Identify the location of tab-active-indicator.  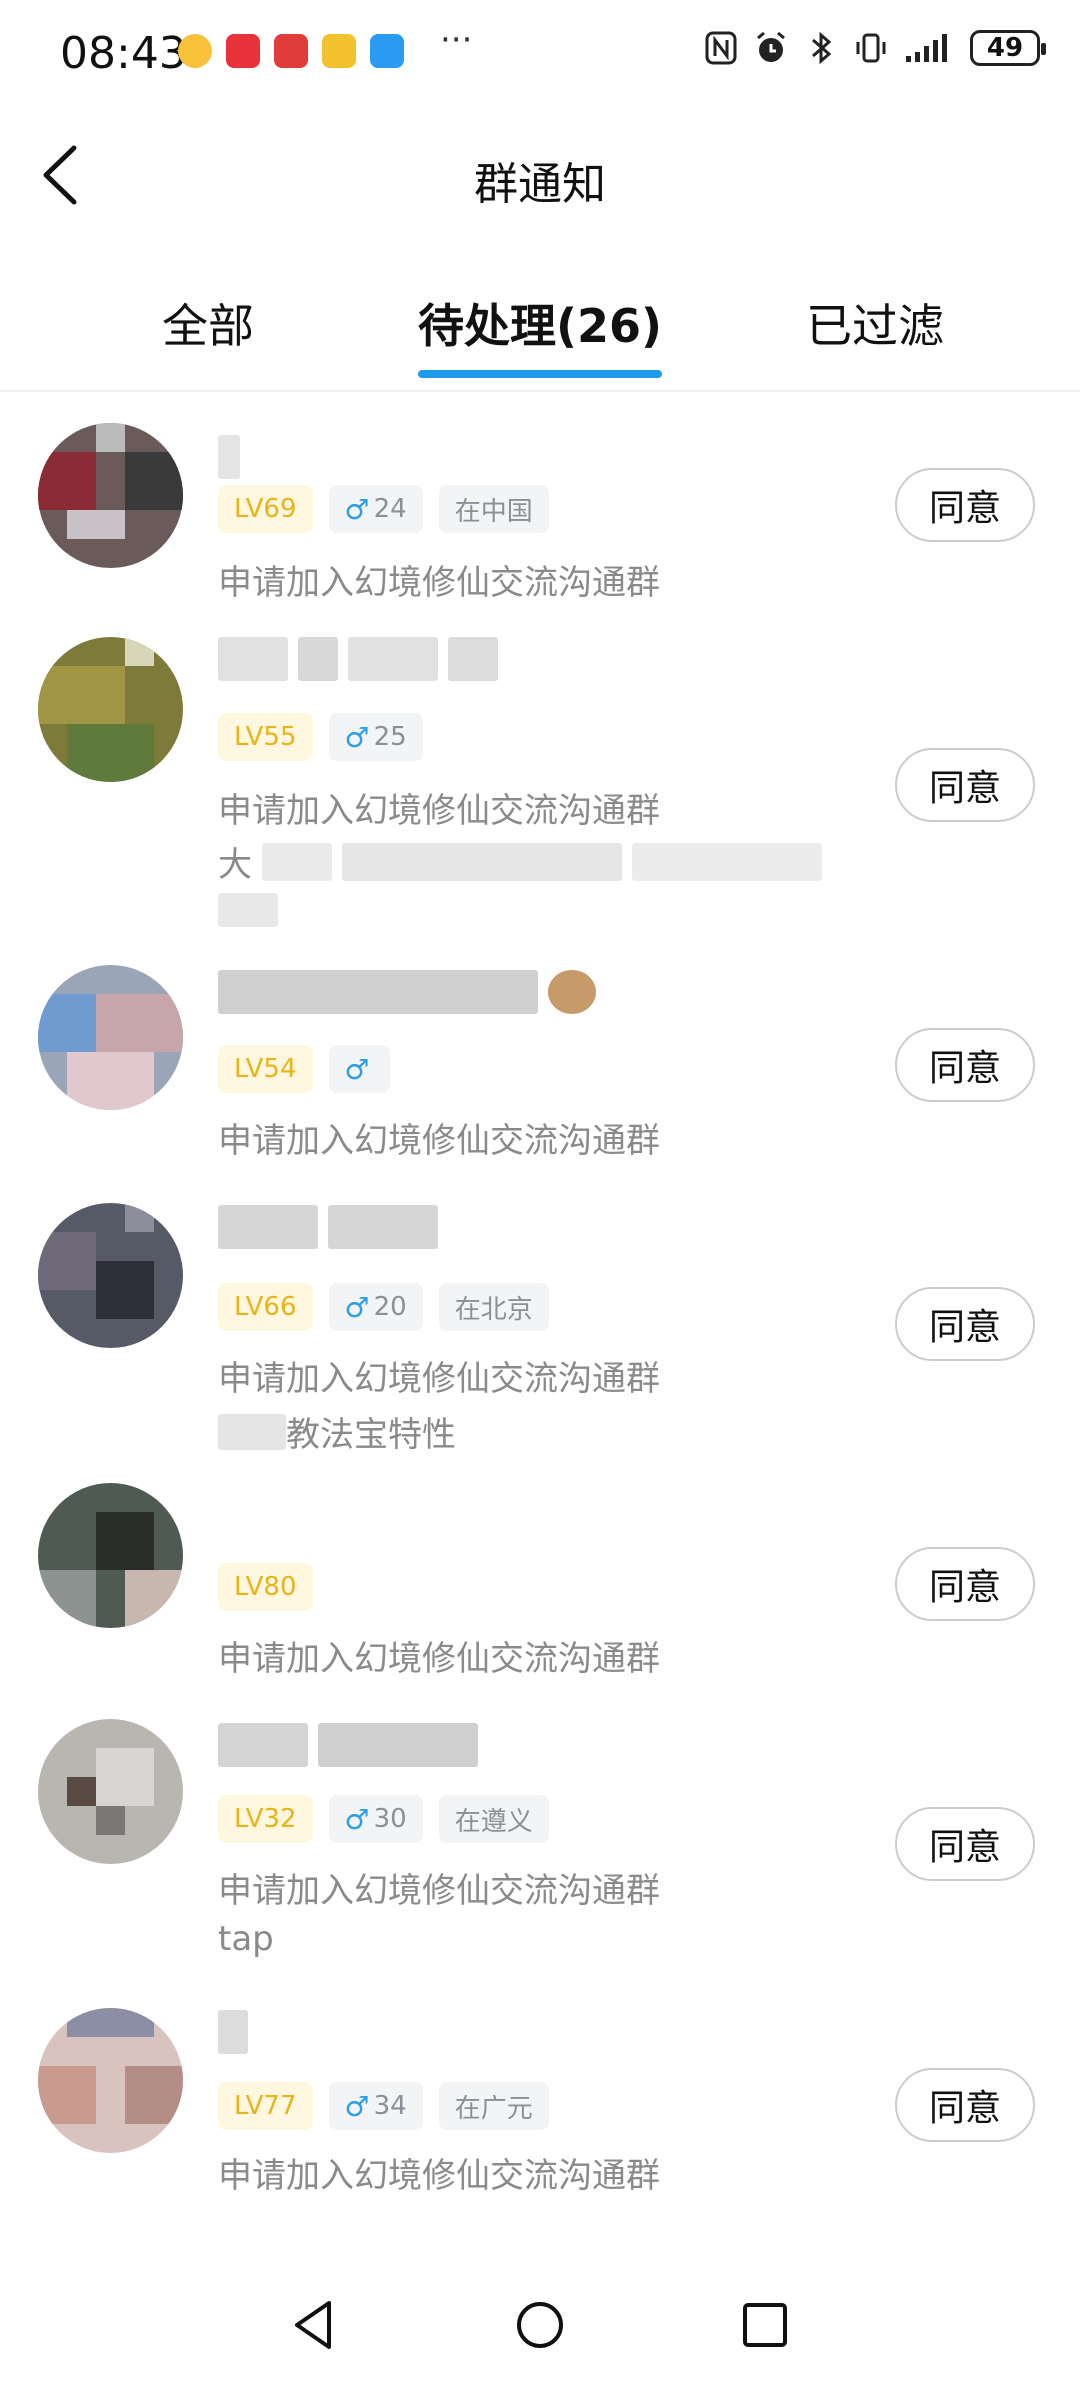
(540, 374).